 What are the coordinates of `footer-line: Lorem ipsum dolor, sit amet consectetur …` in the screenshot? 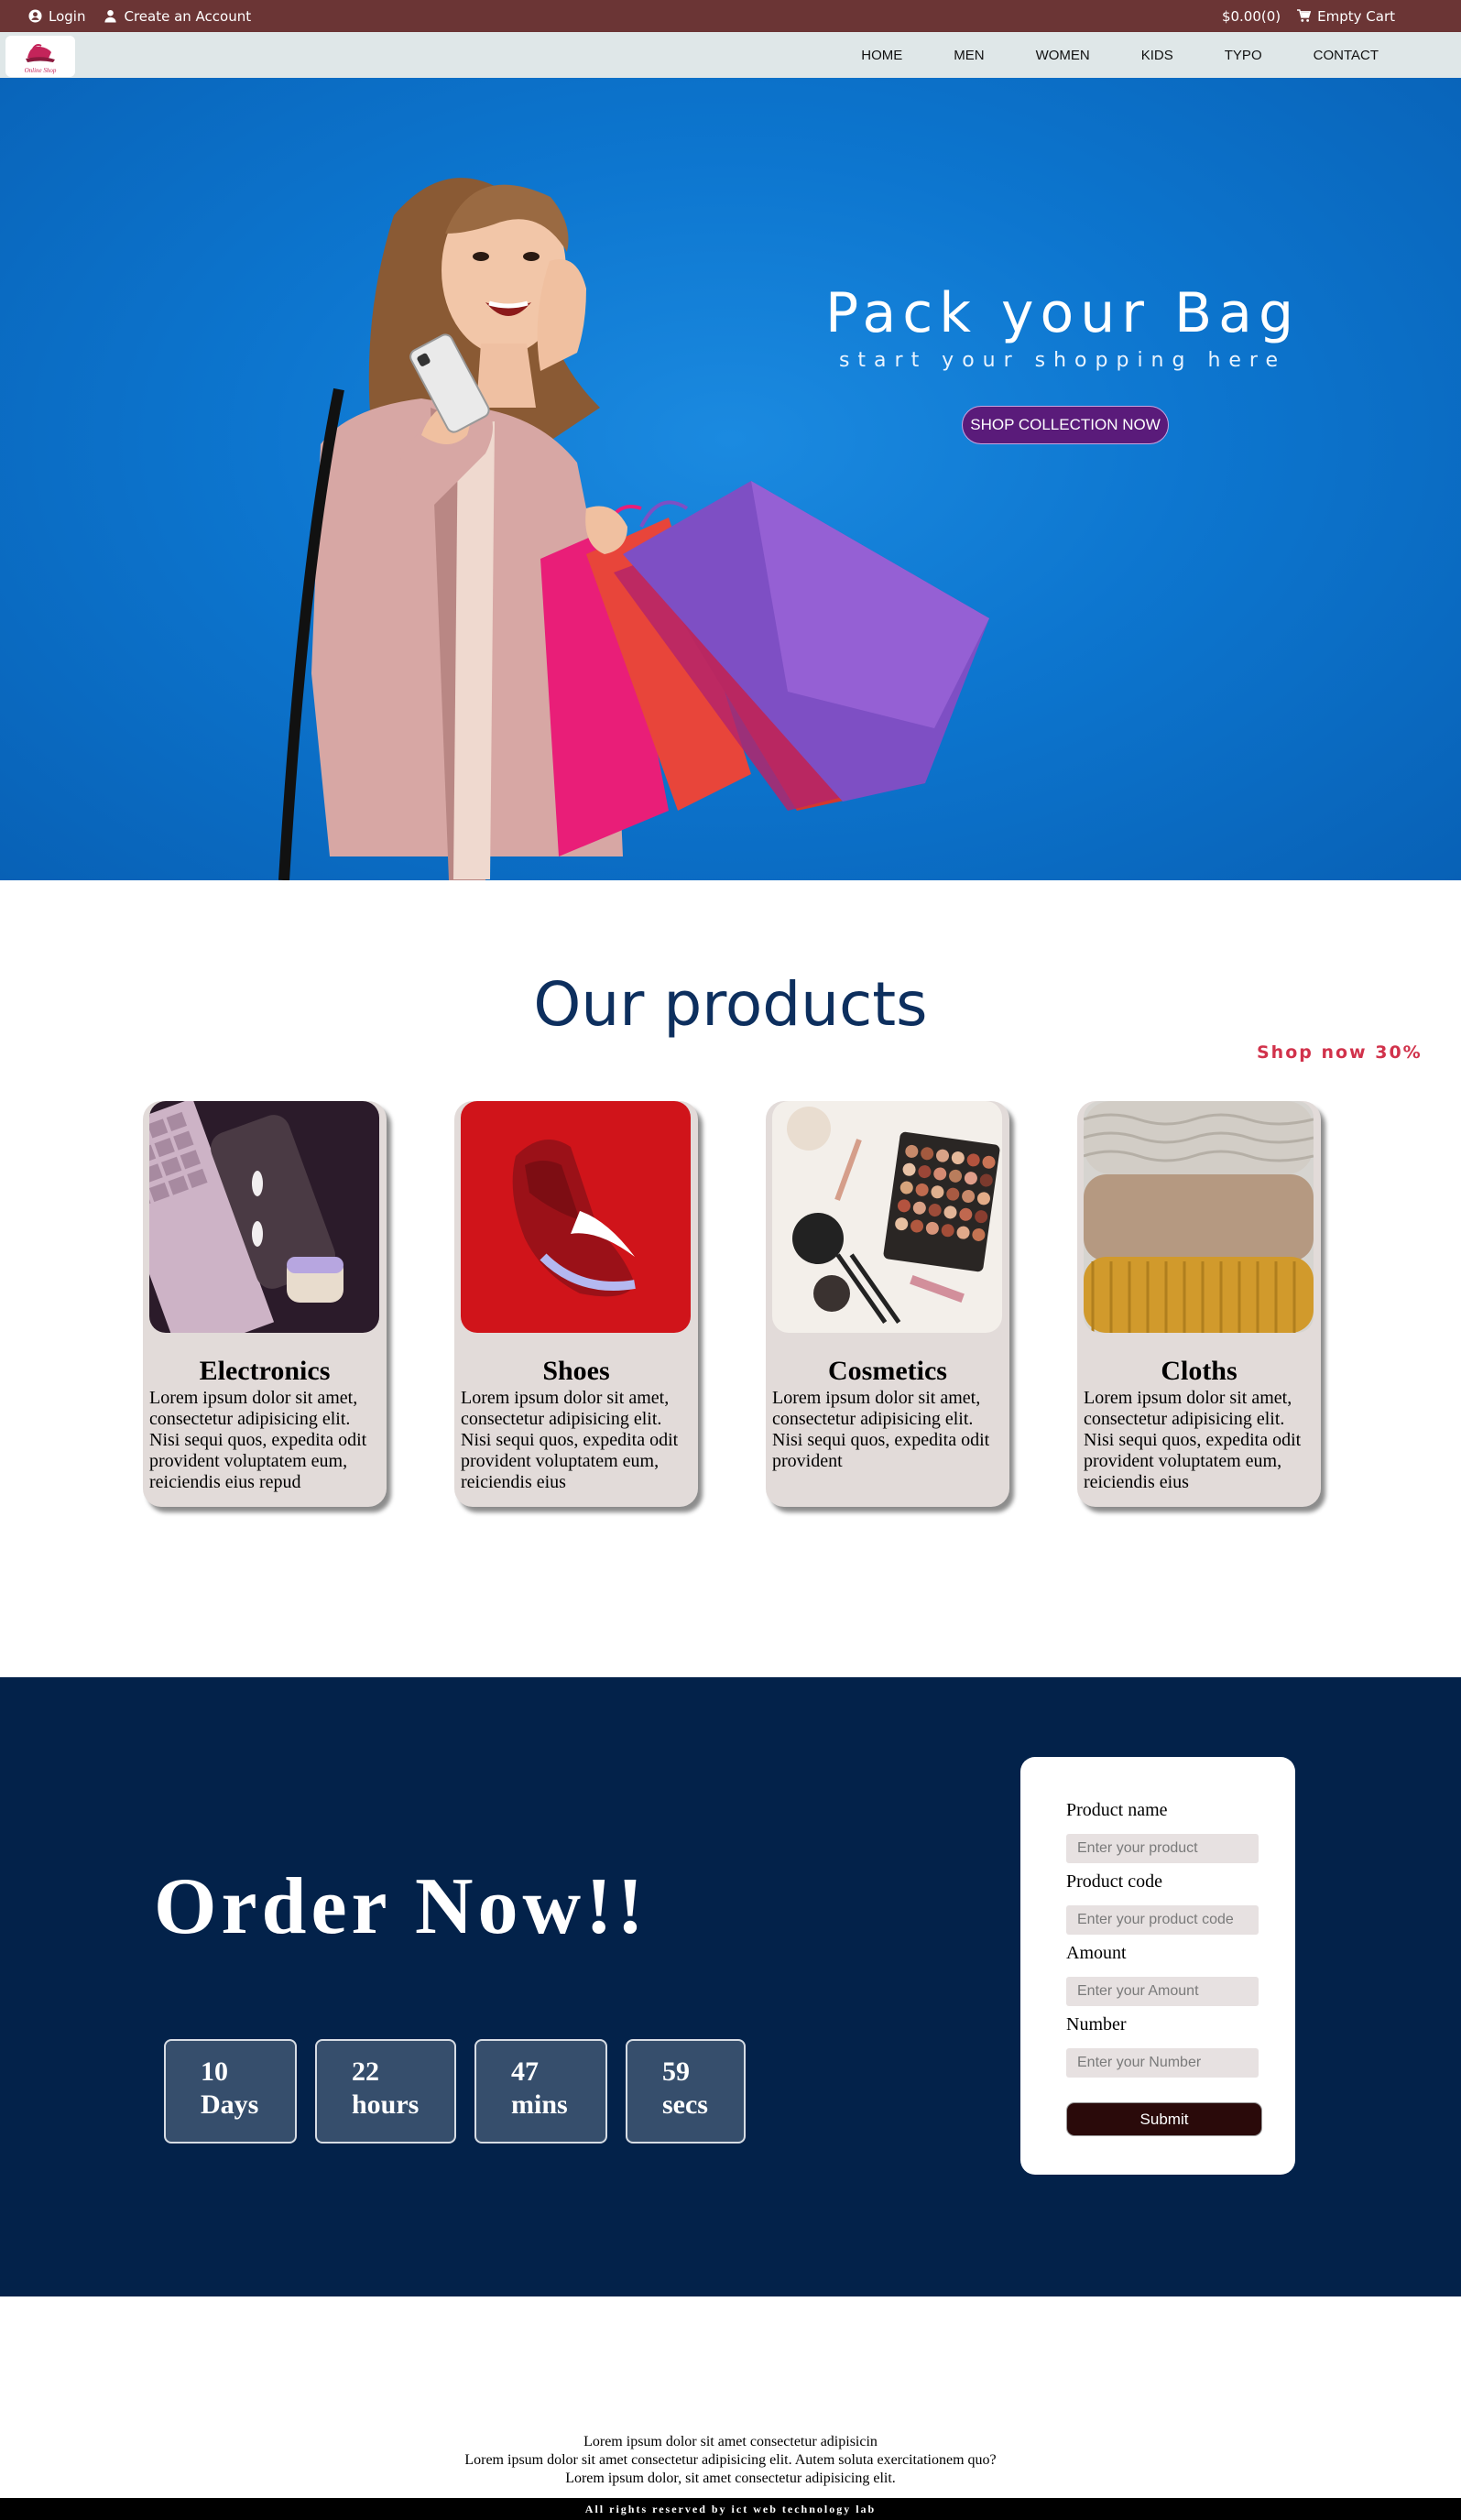 It's located at (730, 2478).